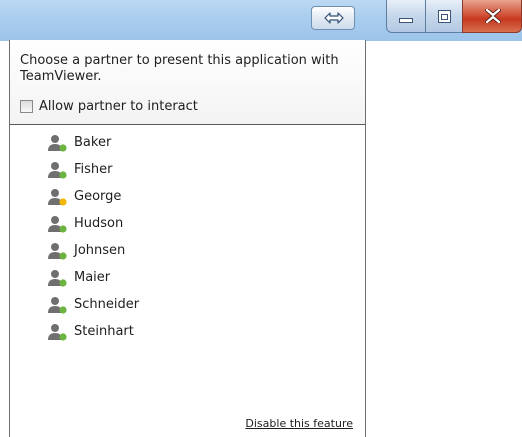 The height and width of the screenshot is (437, 522). Describe the element at coordinates (92, 277) in the screenshot. I see `partner-name: Maier` at that location.